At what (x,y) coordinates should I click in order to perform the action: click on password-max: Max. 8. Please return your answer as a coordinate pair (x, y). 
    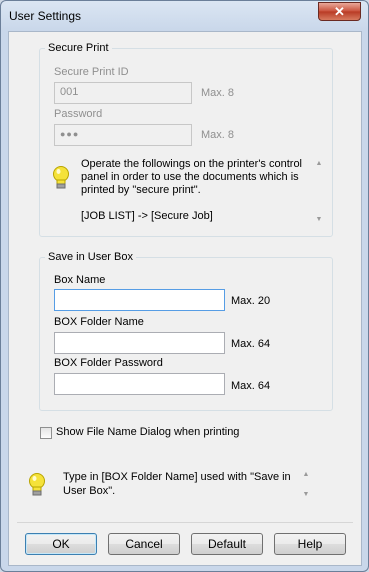
    Looking at the image, I should click on (218, 135).